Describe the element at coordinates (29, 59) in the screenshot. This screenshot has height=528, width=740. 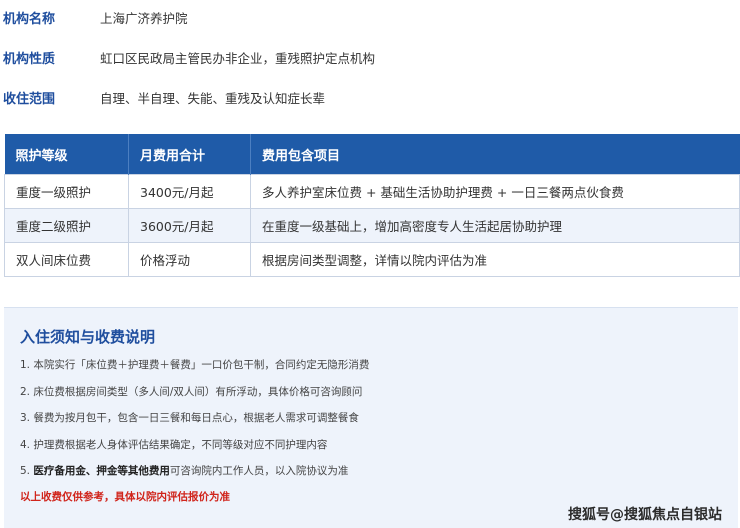
I see `info-label: 机构性质` at that location.